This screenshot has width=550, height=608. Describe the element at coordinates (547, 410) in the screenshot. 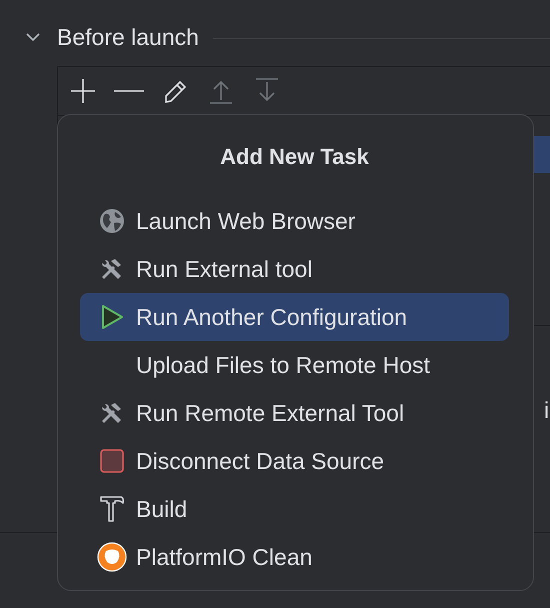

I see `row-text: i` at that location.